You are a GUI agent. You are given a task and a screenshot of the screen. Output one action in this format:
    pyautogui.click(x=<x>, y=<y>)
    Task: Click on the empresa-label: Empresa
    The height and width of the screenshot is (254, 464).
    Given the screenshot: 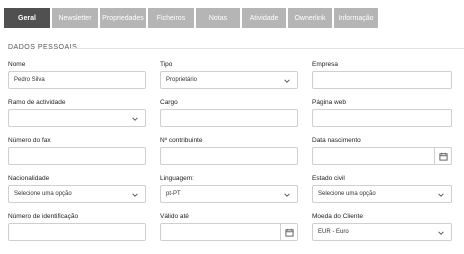 What is the action you would take?
    pyautogui.click(x=325, y=64)
    